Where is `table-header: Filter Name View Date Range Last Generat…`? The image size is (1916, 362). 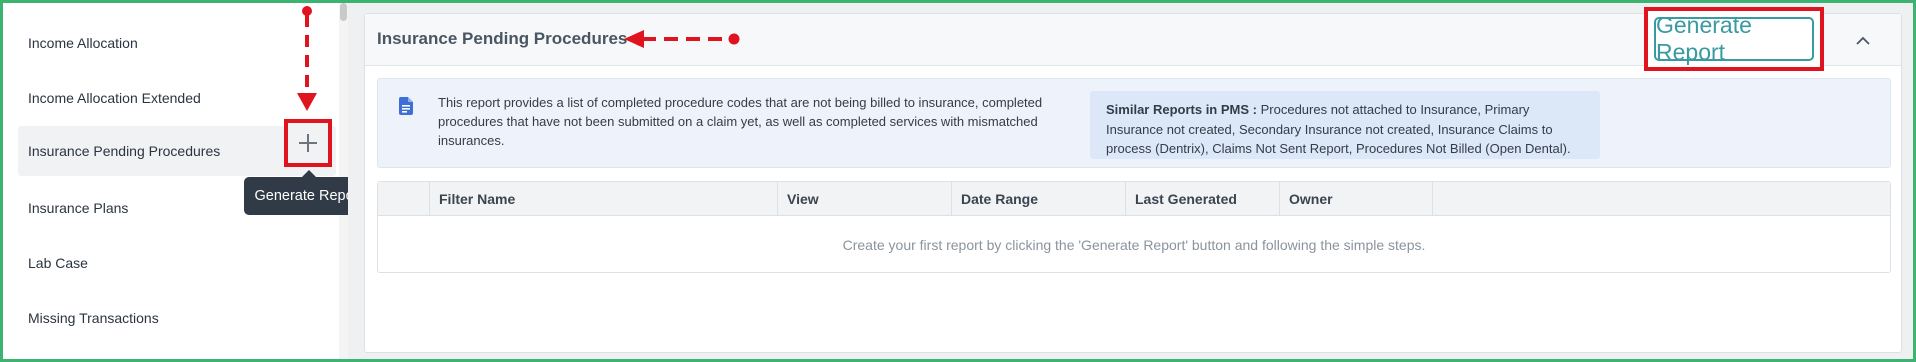 table-header: Filter Name View Date Range Last Generat… is located at coordinates (1134, 199).